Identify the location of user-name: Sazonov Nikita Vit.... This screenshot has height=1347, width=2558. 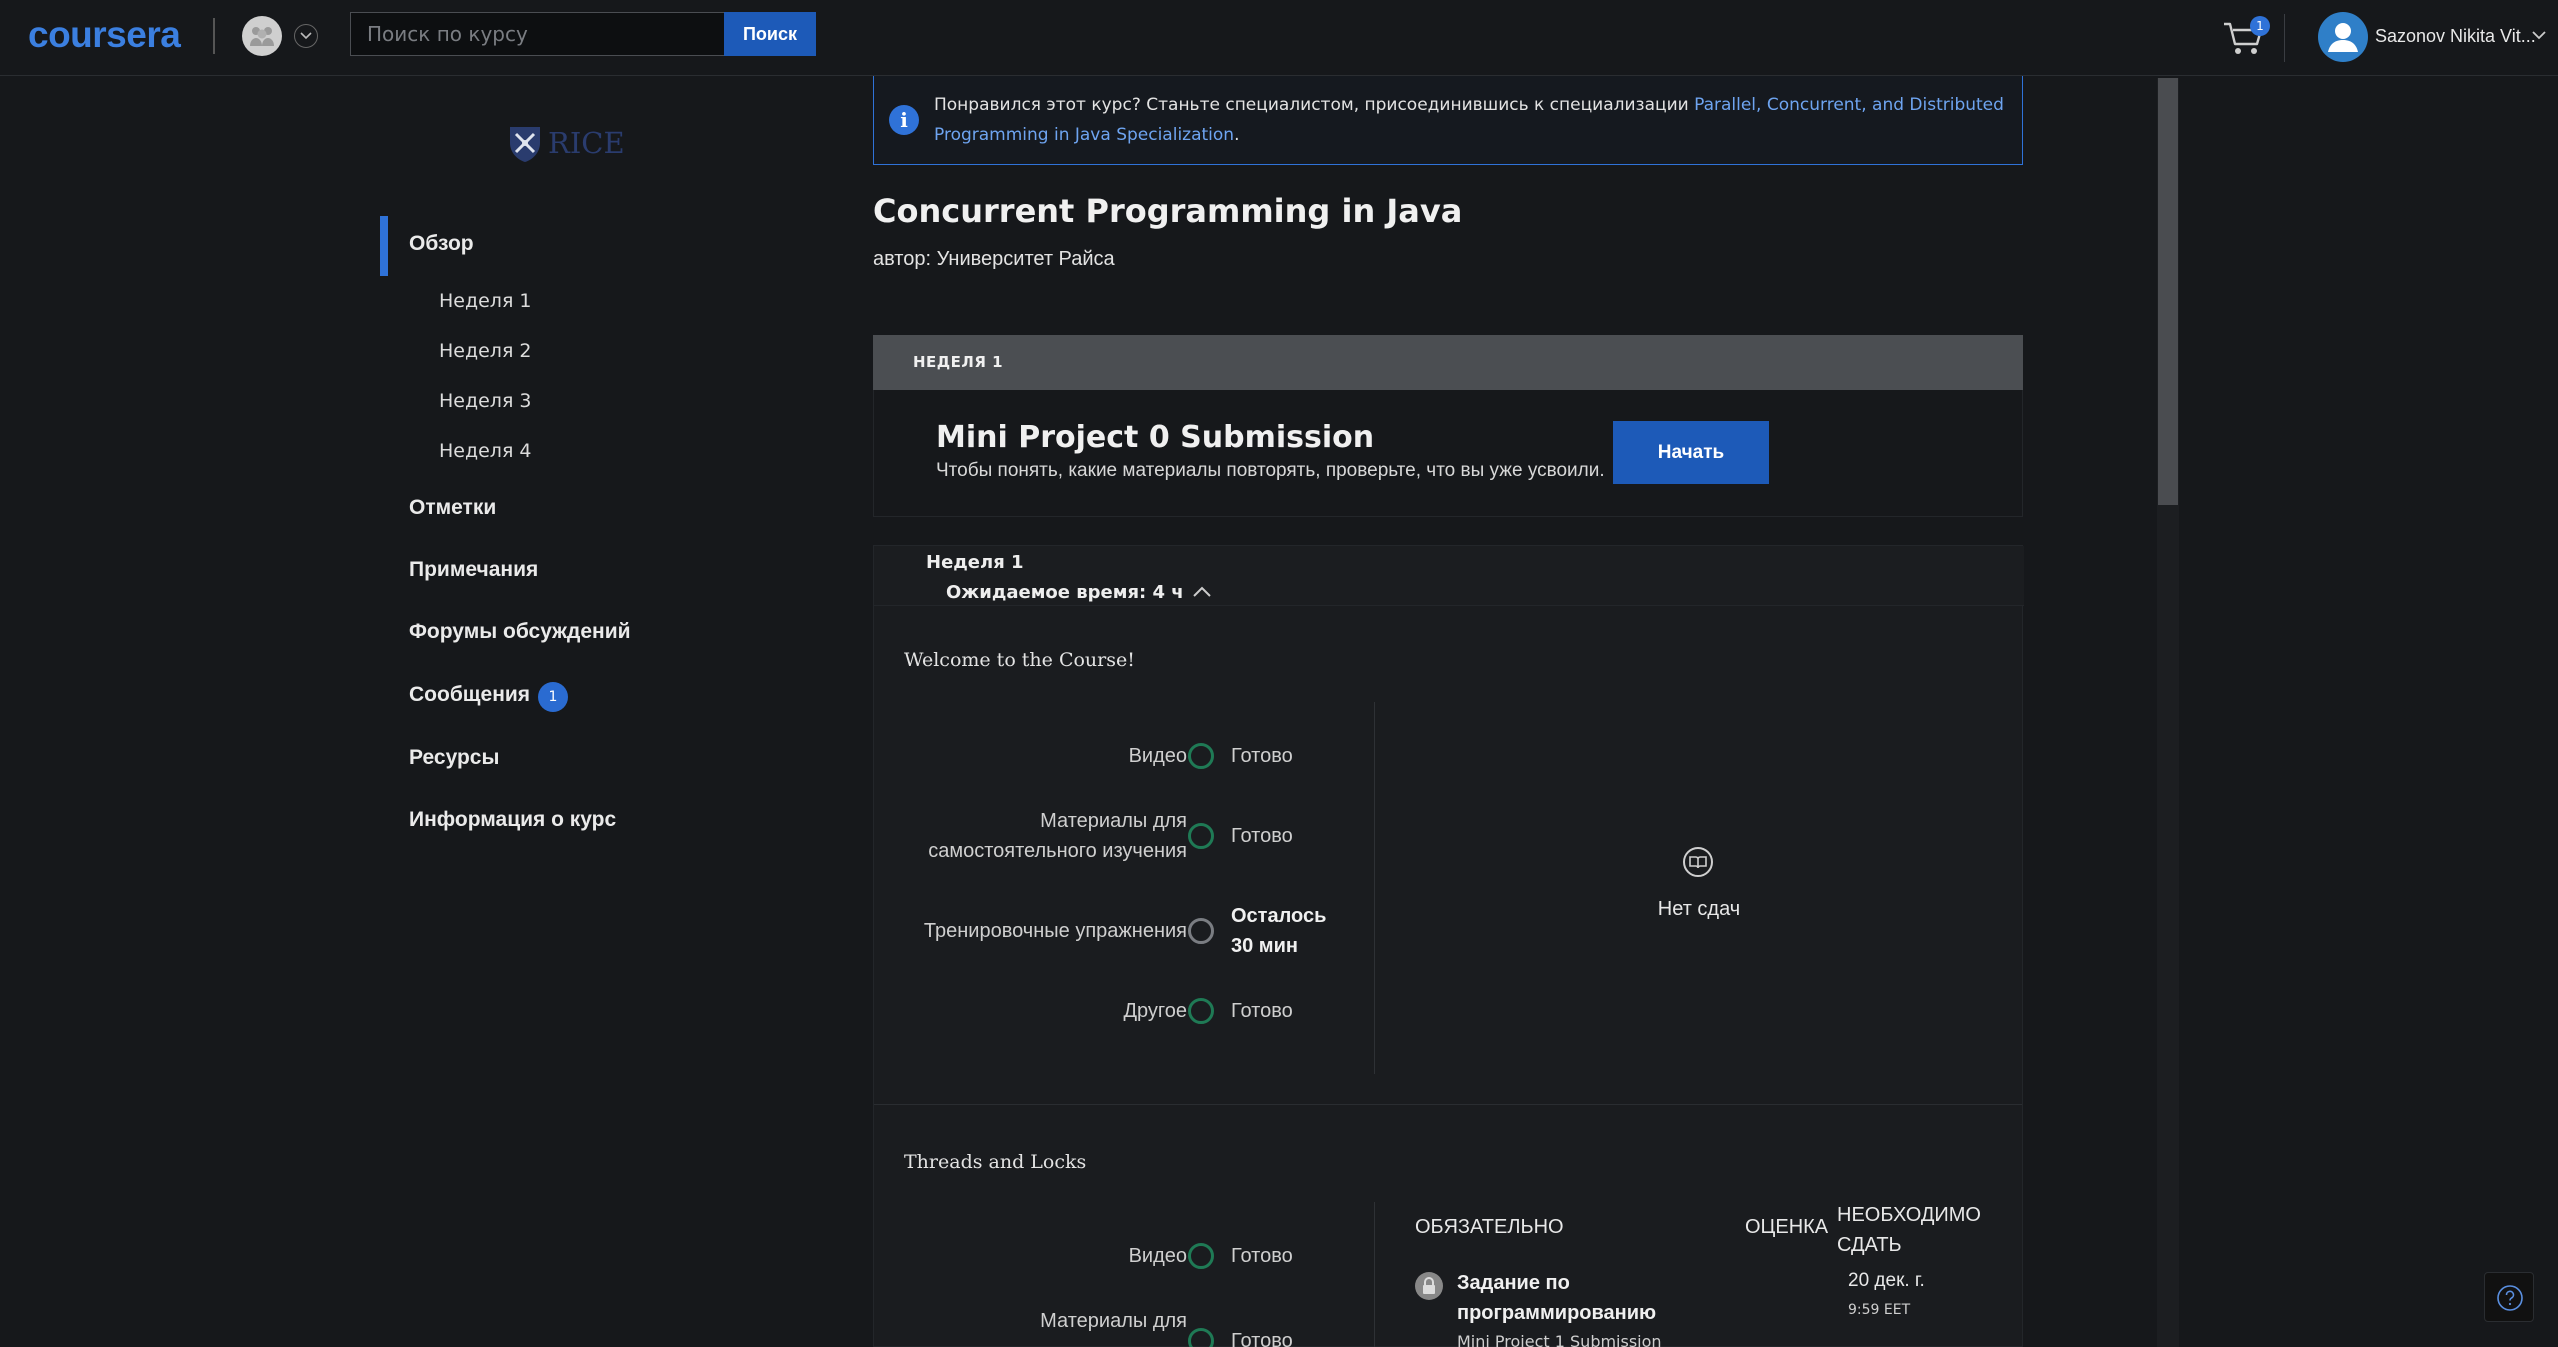
(2455, 36).